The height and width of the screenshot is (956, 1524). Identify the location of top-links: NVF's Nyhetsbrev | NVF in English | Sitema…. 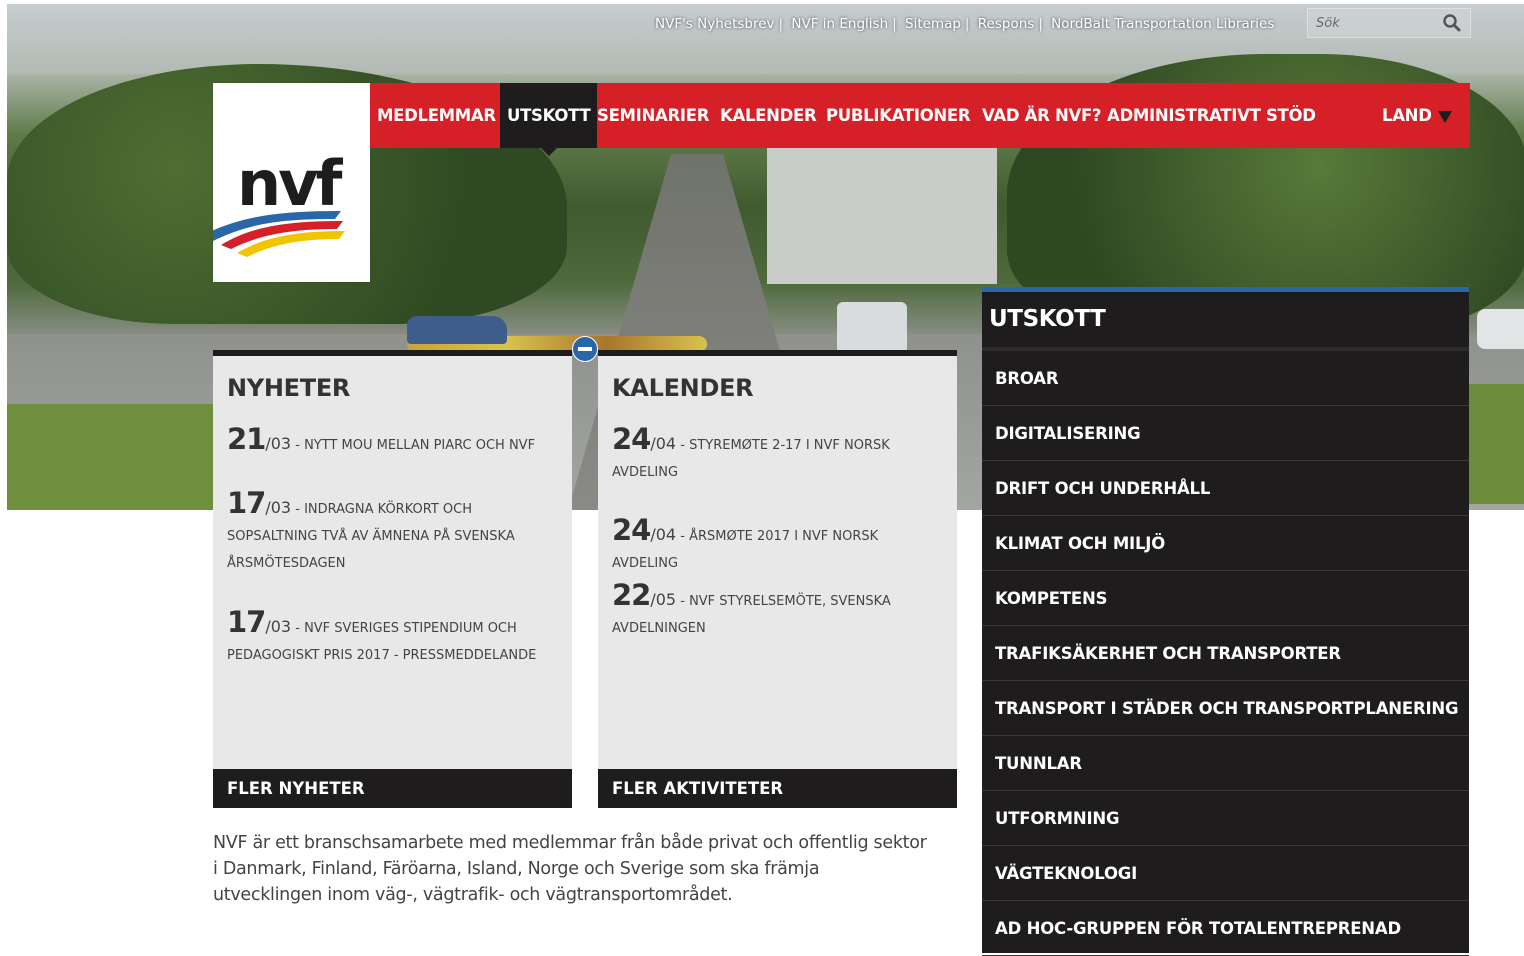
(965, 24).